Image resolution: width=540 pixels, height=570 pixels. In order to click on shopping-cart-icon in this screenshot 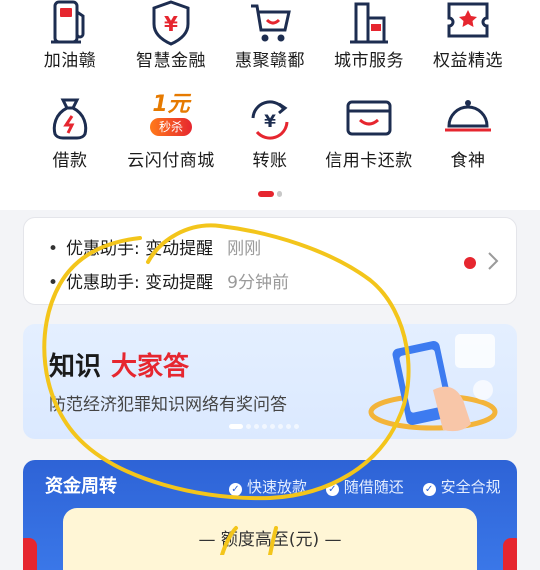, I will do `click(271, 23)`.